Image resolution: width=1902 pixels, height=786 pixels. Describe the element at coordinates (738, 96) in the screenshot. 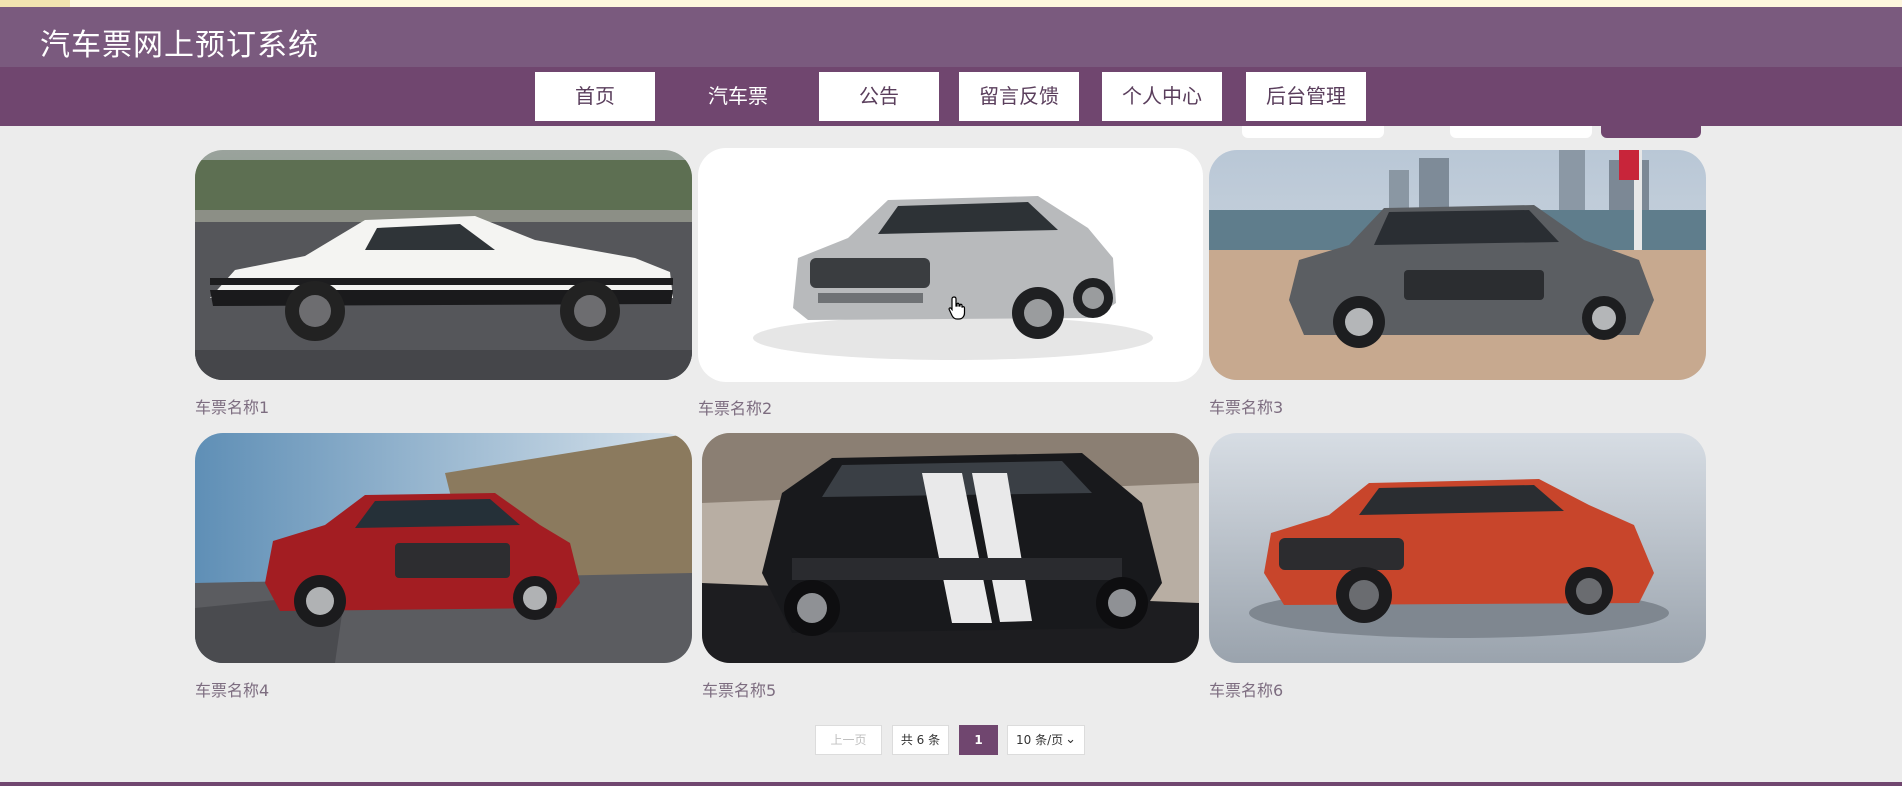

I see `nav-bus-tickets: 汽车票` at that location.